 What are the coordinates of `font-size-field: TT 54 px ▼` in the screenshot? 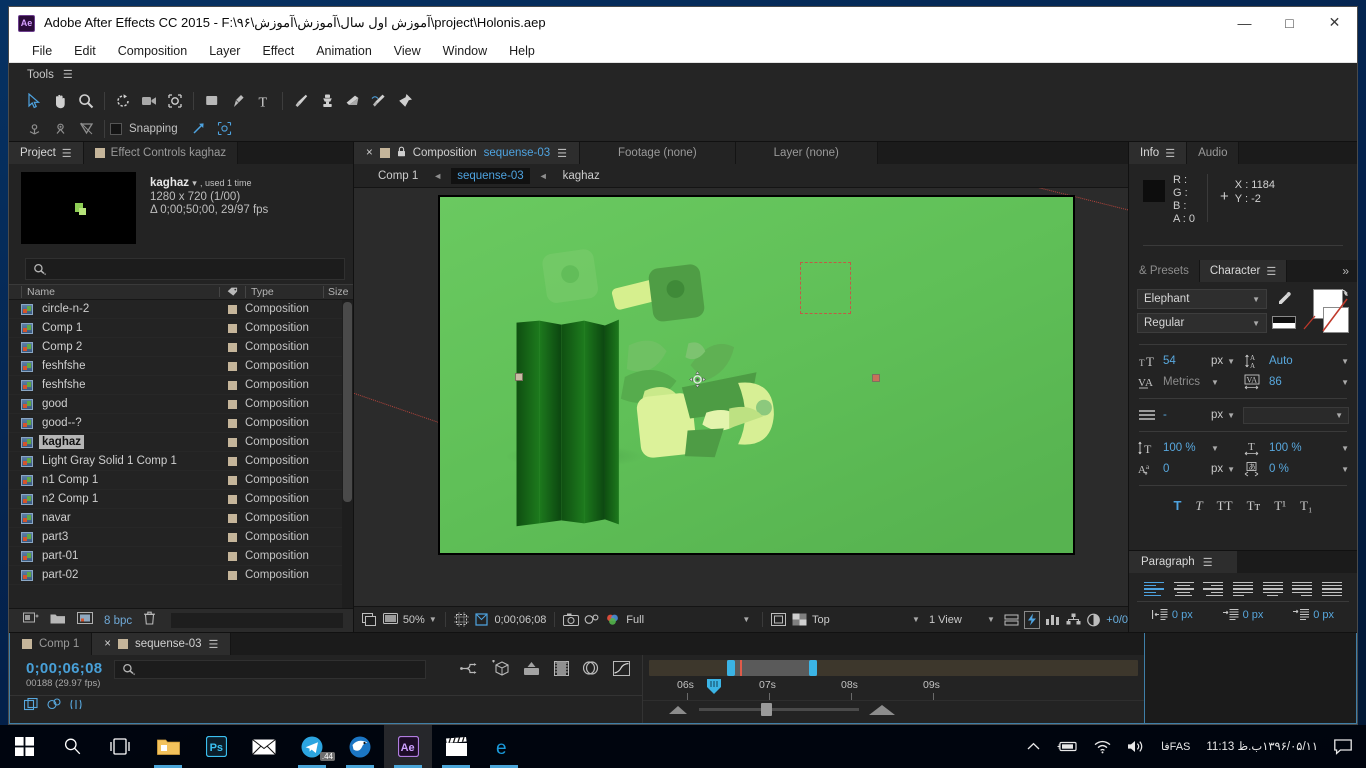 It's located at (1190, 361).